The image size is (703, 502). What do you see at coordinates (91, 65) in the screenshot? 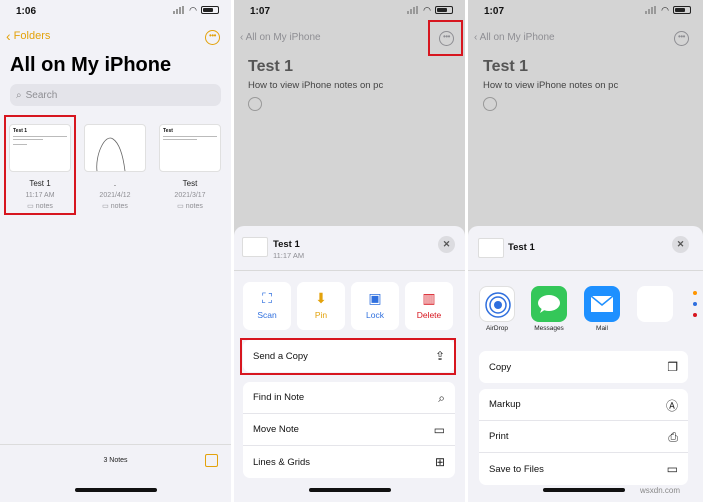
I see `page-title: All on My iPhone` at bounding box center [91, 65].